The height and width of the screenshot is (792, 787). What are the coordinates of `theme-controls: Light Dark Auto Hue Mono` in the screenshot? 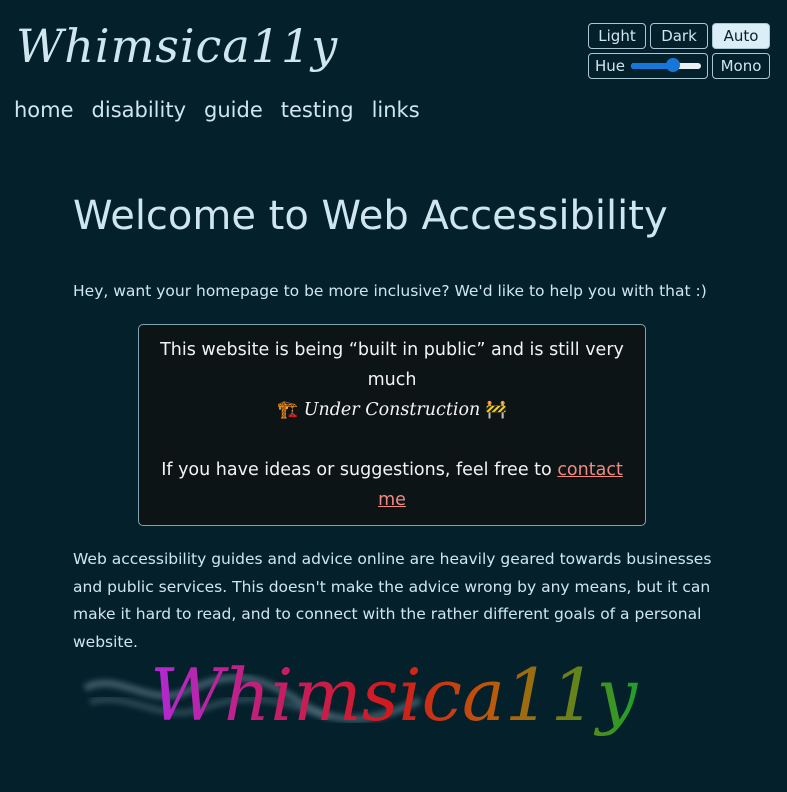 It's located at (679, 53).